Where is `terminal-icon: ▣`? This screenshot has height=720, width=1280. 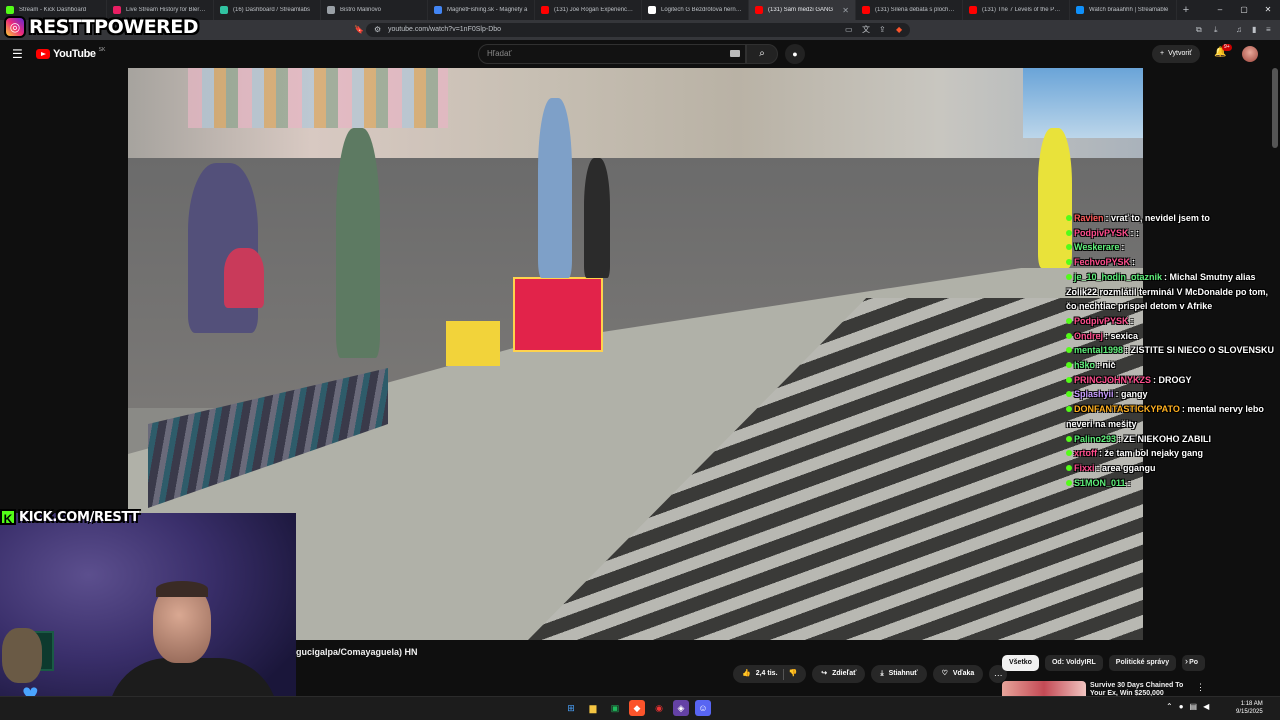
terminal-icon: ▣ is located at coordinates (615, 708).